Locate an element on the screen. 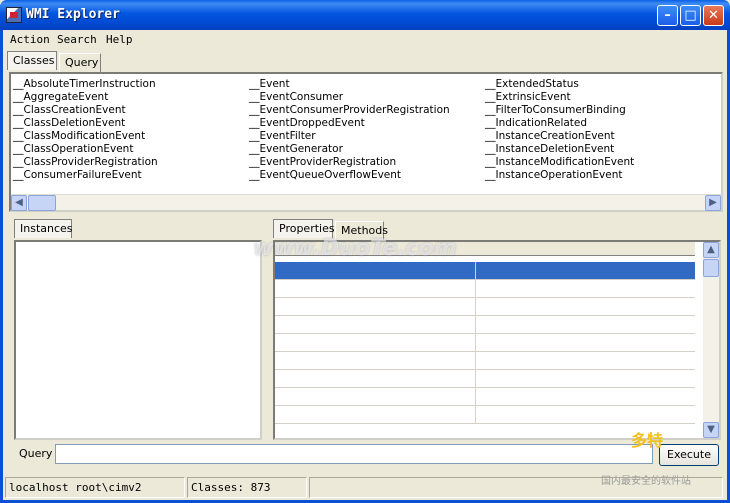  minimize-button: – is located at coordinates (667, 15).